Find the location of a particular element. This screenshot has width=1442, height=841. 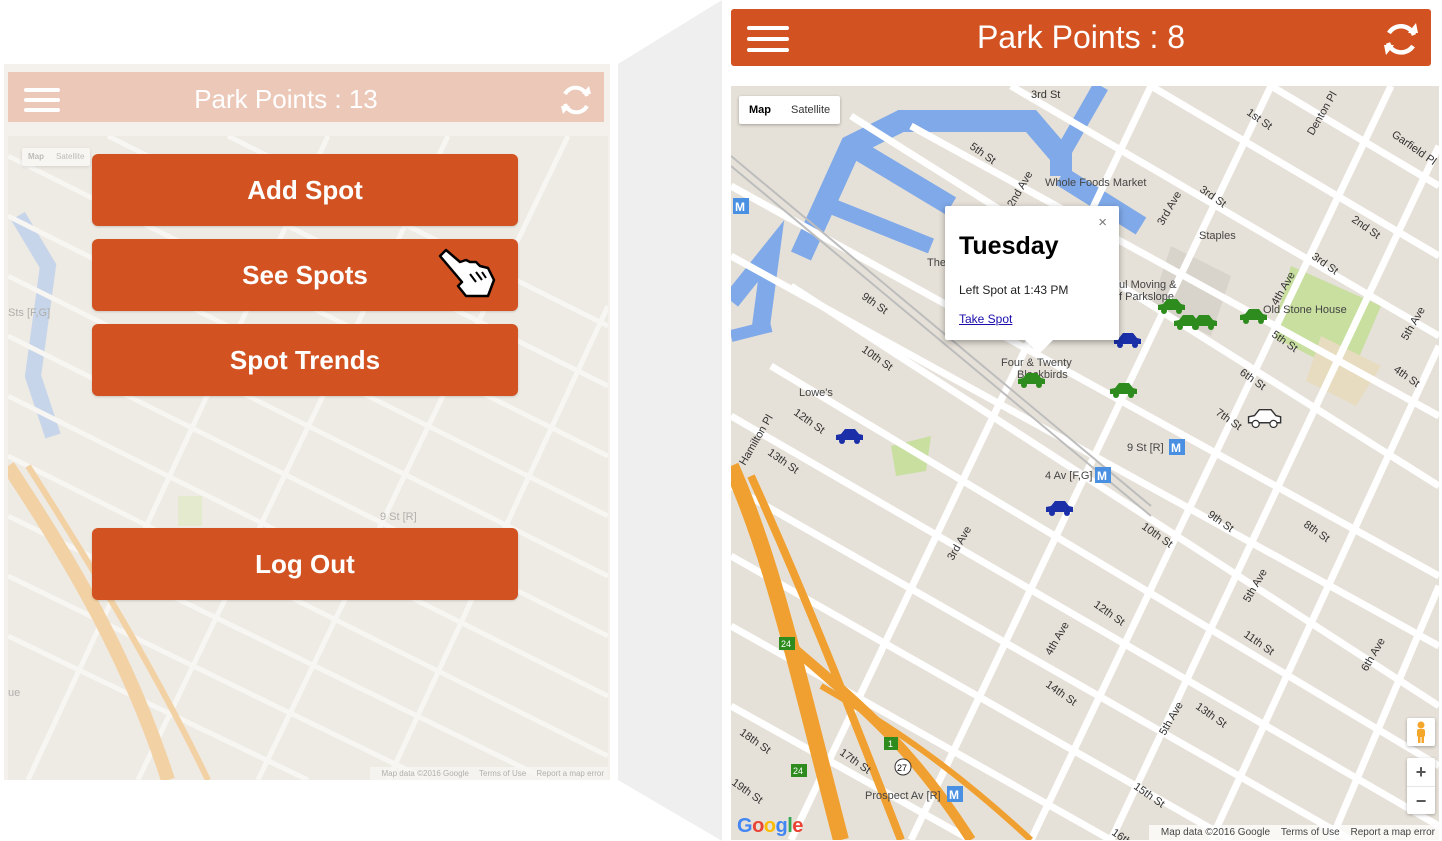

left-map-type-map: Map is located at coordinates (36, 157).